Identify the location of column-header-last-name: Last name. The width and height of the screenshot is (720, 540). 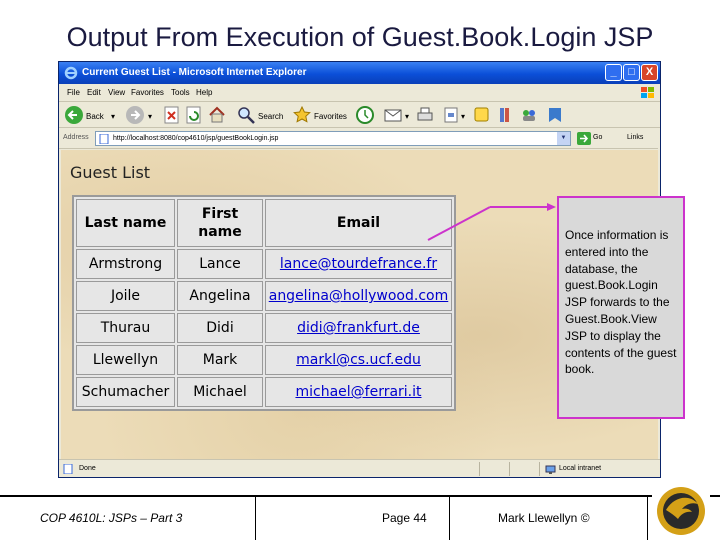
(125, 223).